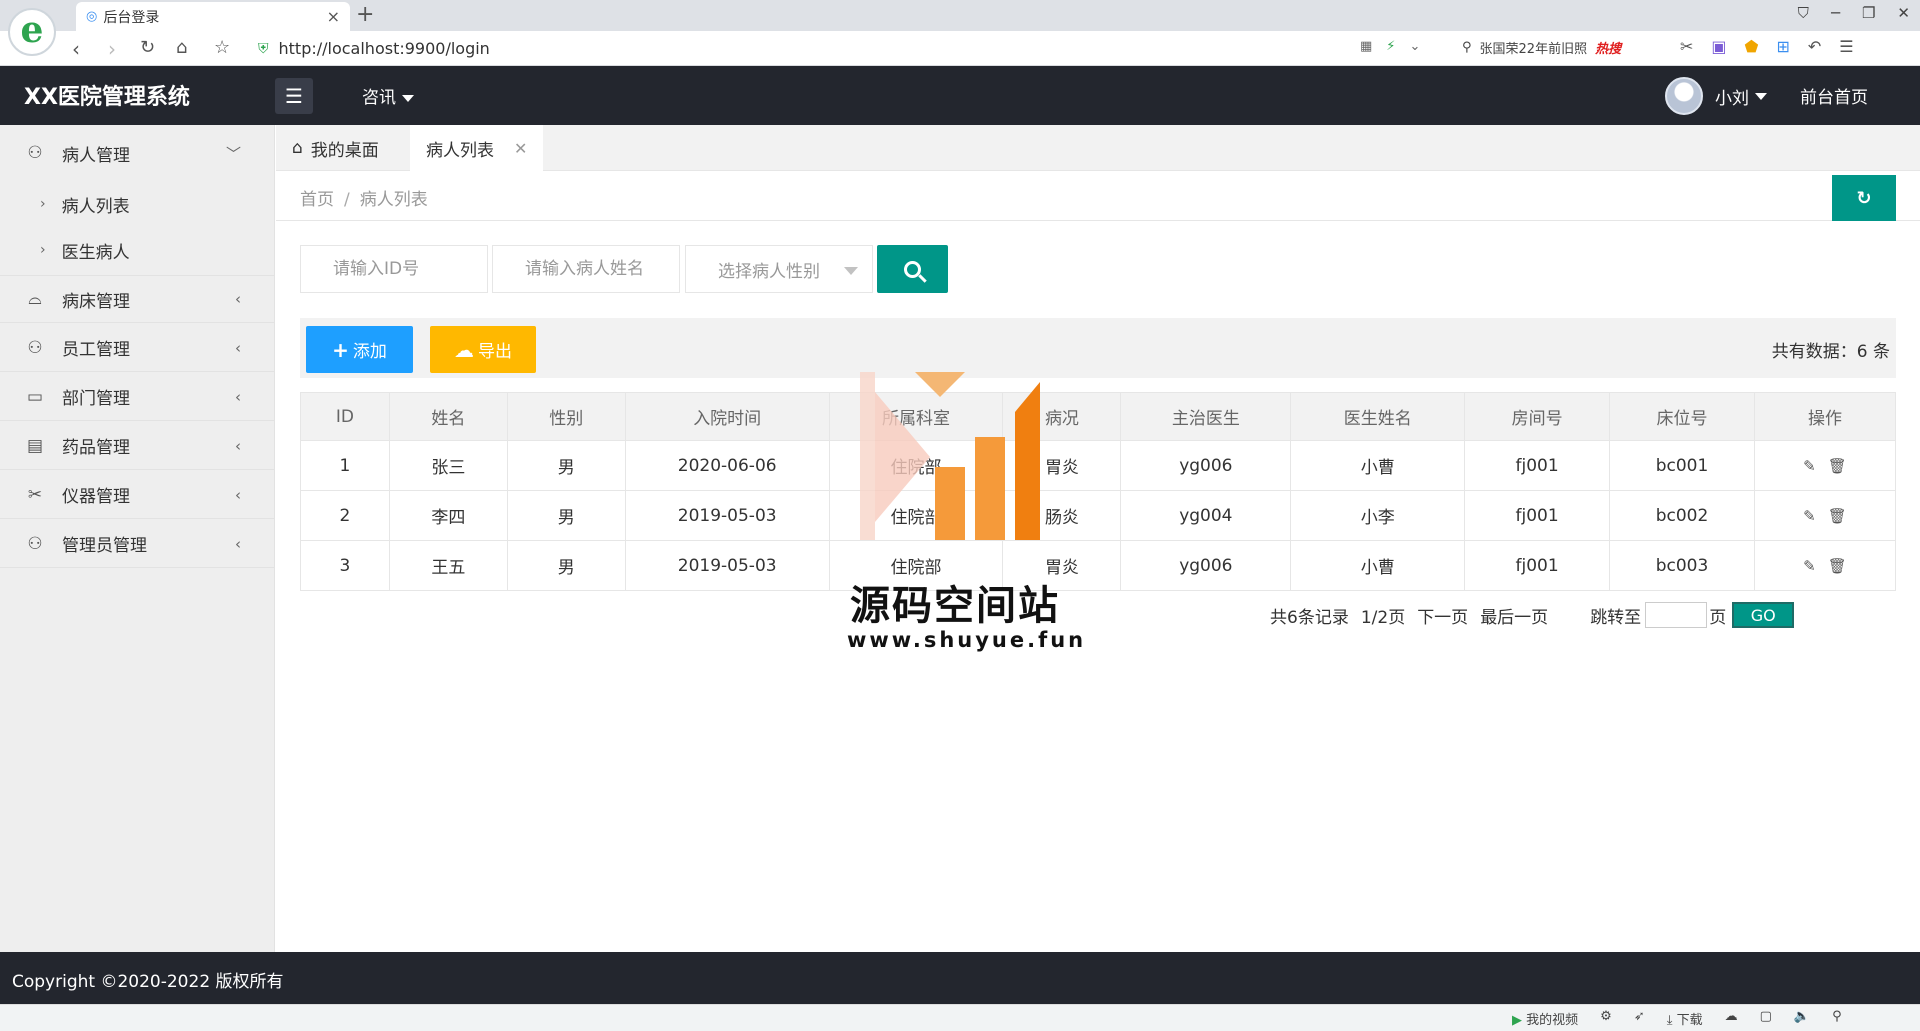 The image size is (1920, 1031). Describe the element at coordinates (294, 96) in the screenshot. I see `menu-toggle-button: ☰` at that location.